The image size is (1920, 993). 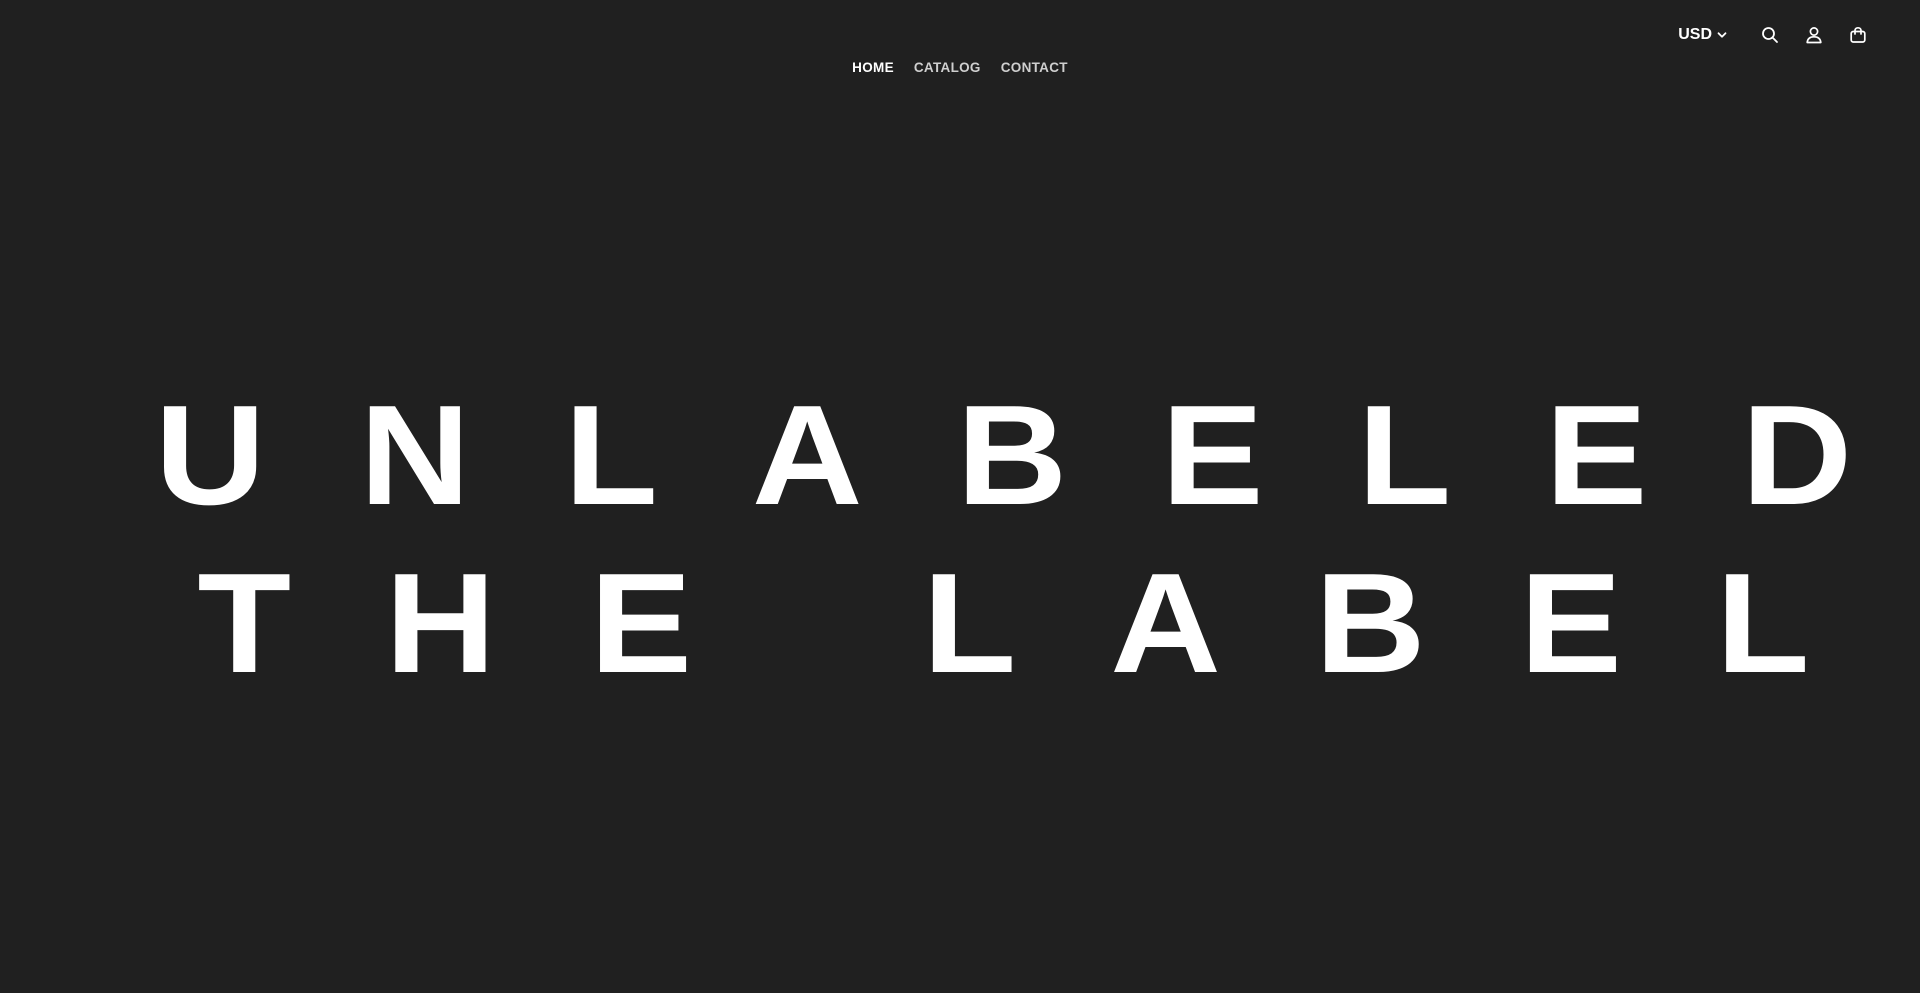 I want to click on account-icon, so click(x=1814, y=35).